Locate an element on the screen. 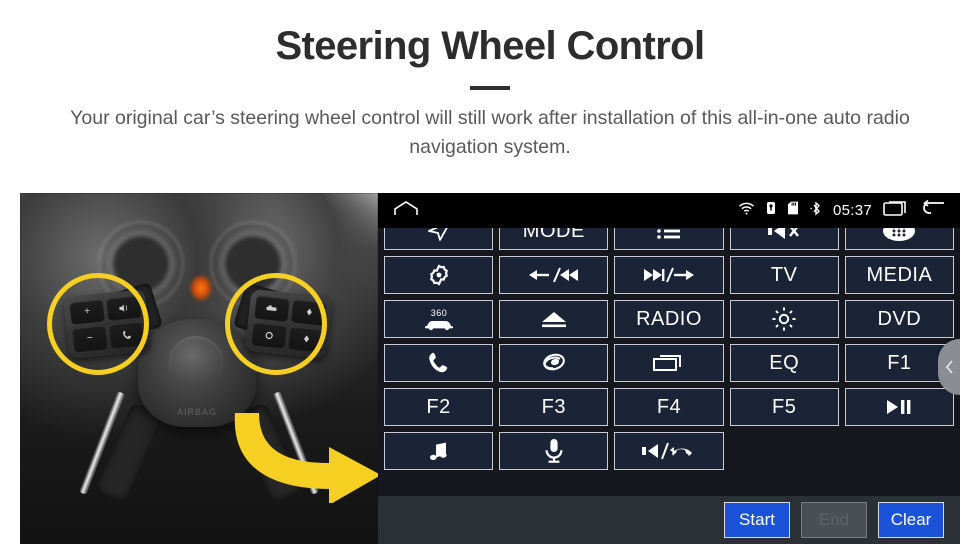  highlight-ring-left is located at coordinates (98, 324).